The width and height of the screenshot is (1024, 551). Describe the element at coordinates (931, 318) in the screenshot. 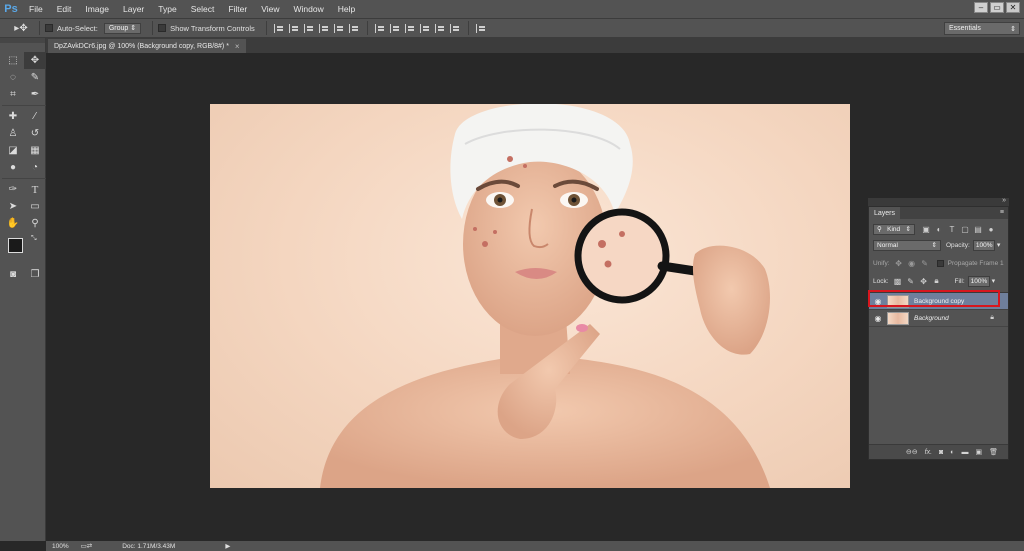

I see `layer-name: Background` at that location.